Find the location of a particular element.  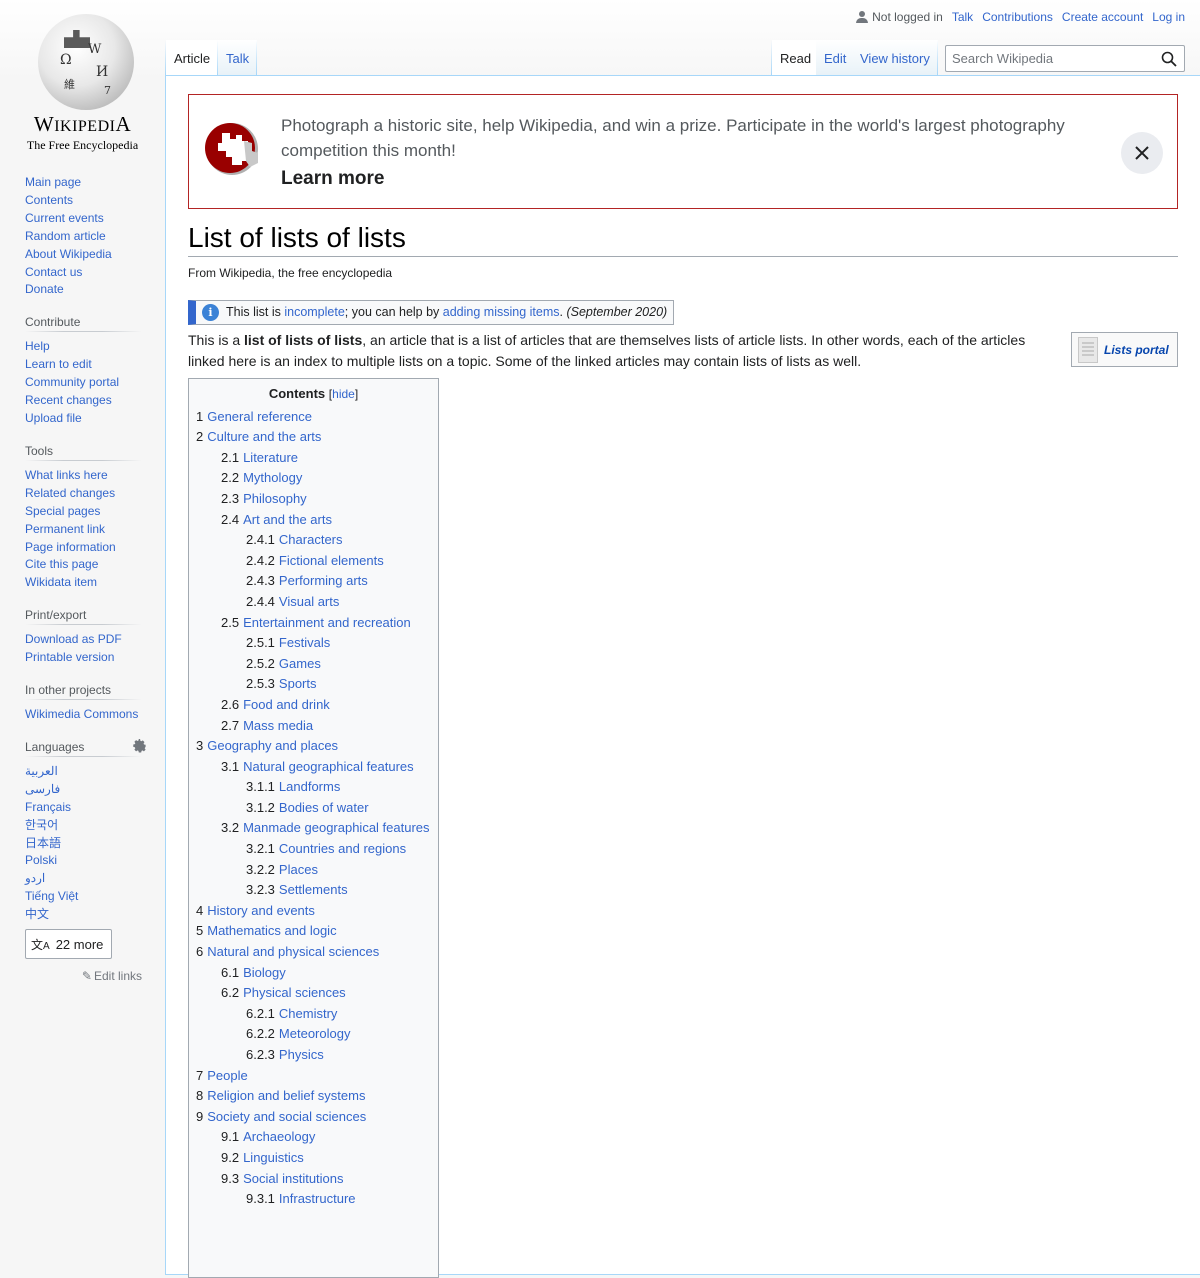

toc-item: 6.2 Physical sciences is located at coordinates (313, 993).